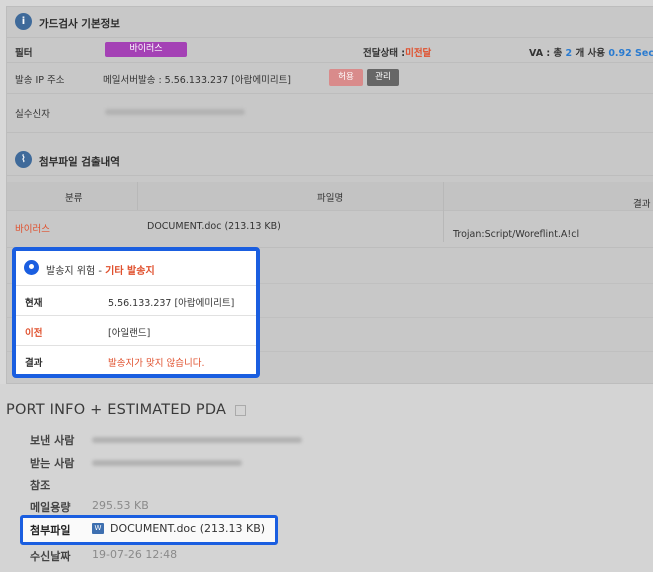 The height and width of the screenshot is (572, 653). I want to click on allow-button: 허용, so click(346, 77).